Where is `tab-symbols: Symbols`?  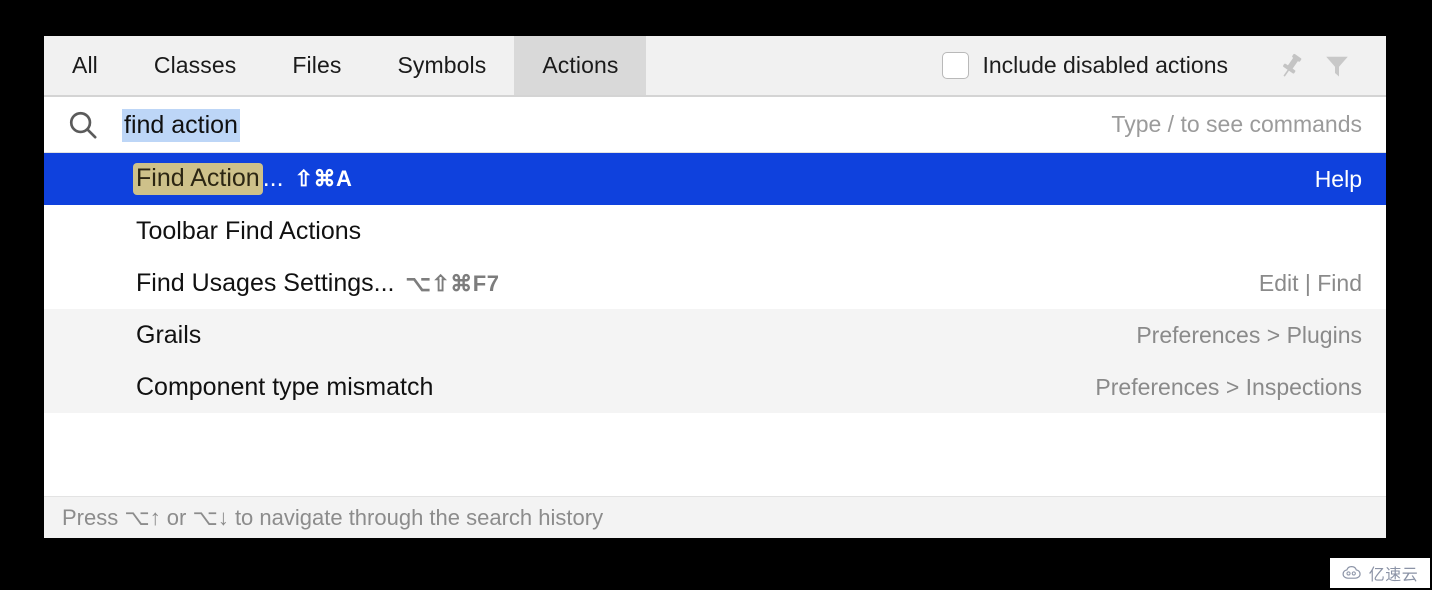
tab-symbols: Symbols is located at coordinates (441, 65).